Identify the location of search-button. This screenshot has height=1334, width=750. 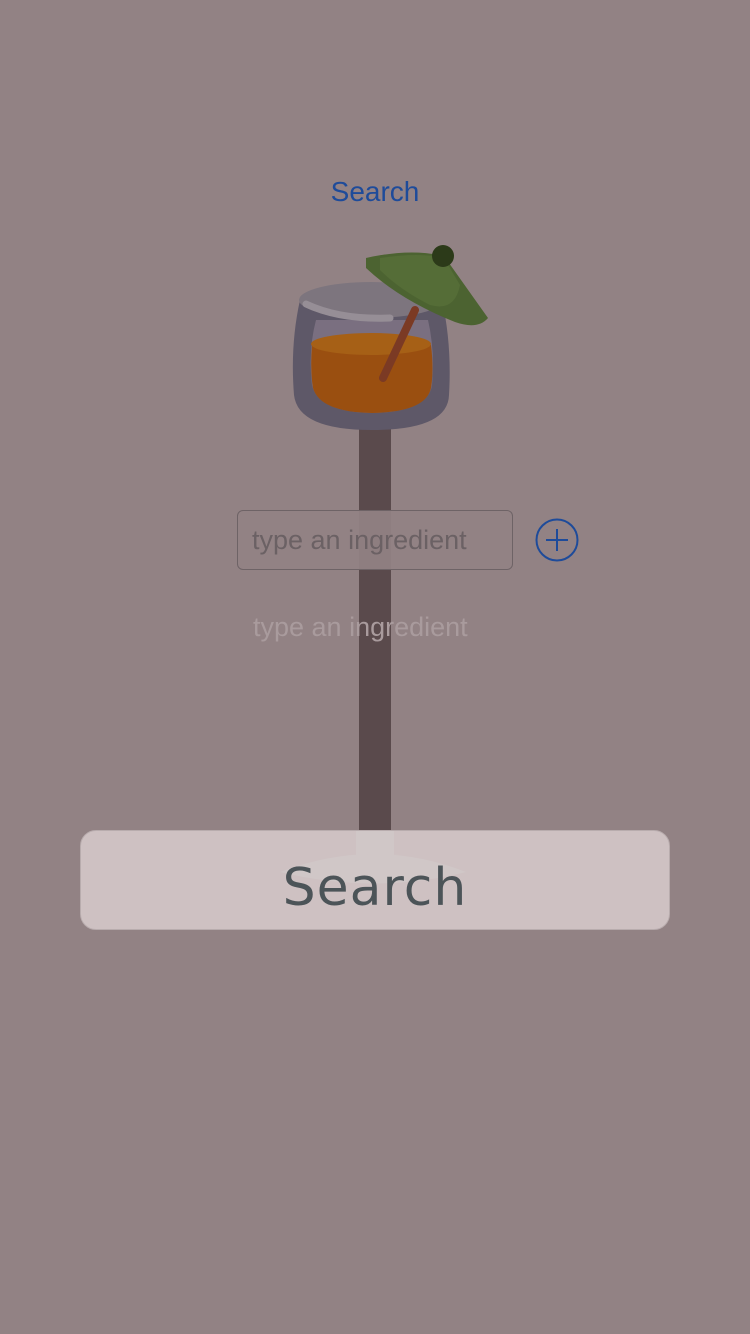
(375, 880).